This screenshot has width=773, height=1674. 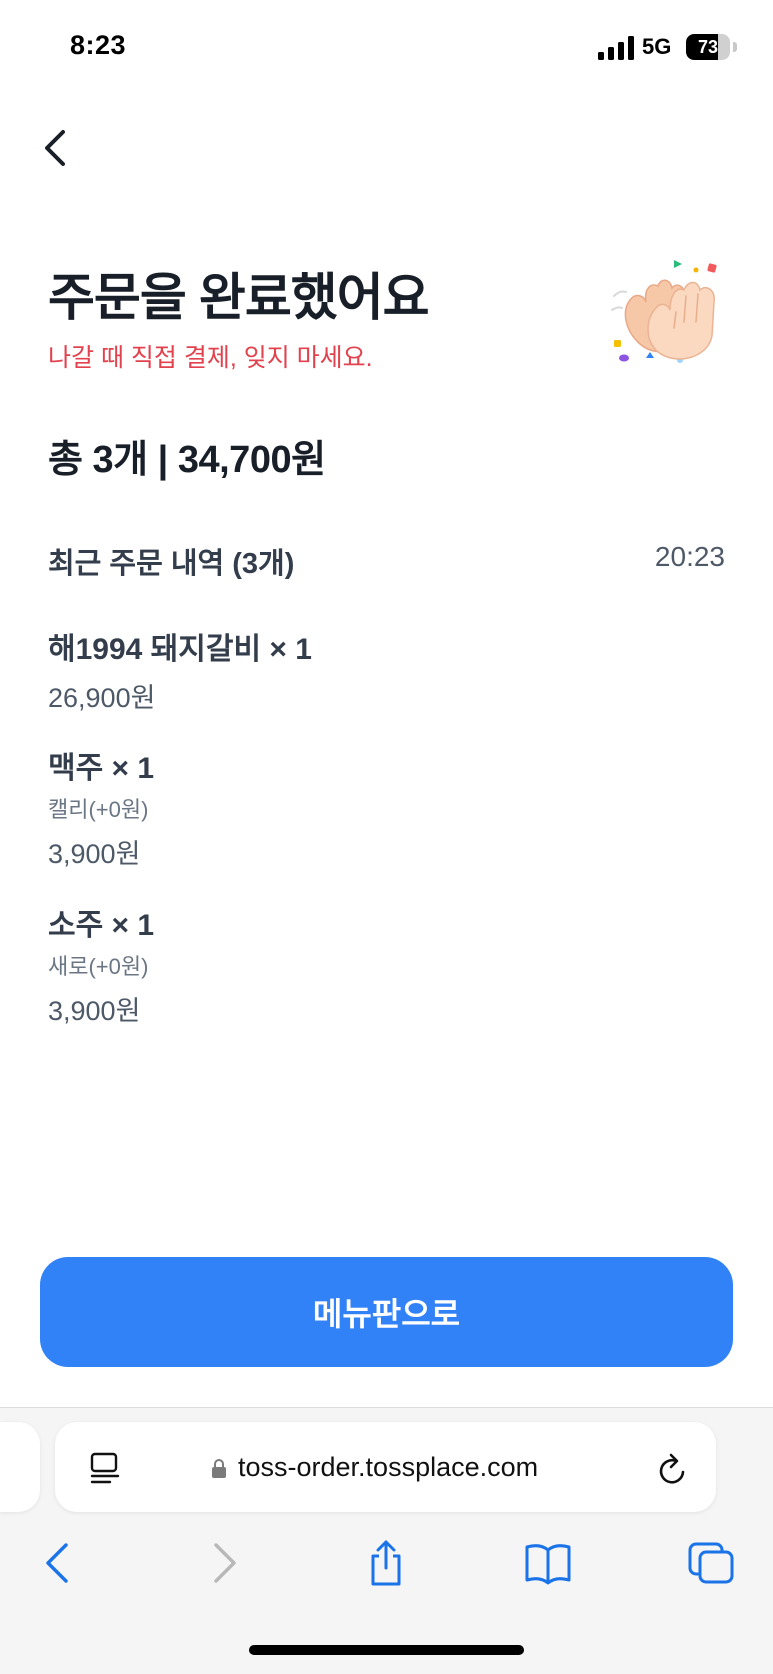 I want to click on clapping-hands-icon, so click(x=664, y=311).